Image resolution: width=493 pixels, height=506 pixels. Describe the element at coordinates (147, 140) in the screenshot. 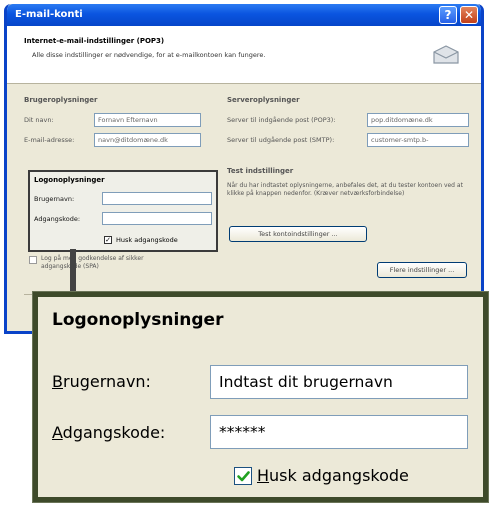

I see `email-field: navn@ditdomæne.dk` at that location.